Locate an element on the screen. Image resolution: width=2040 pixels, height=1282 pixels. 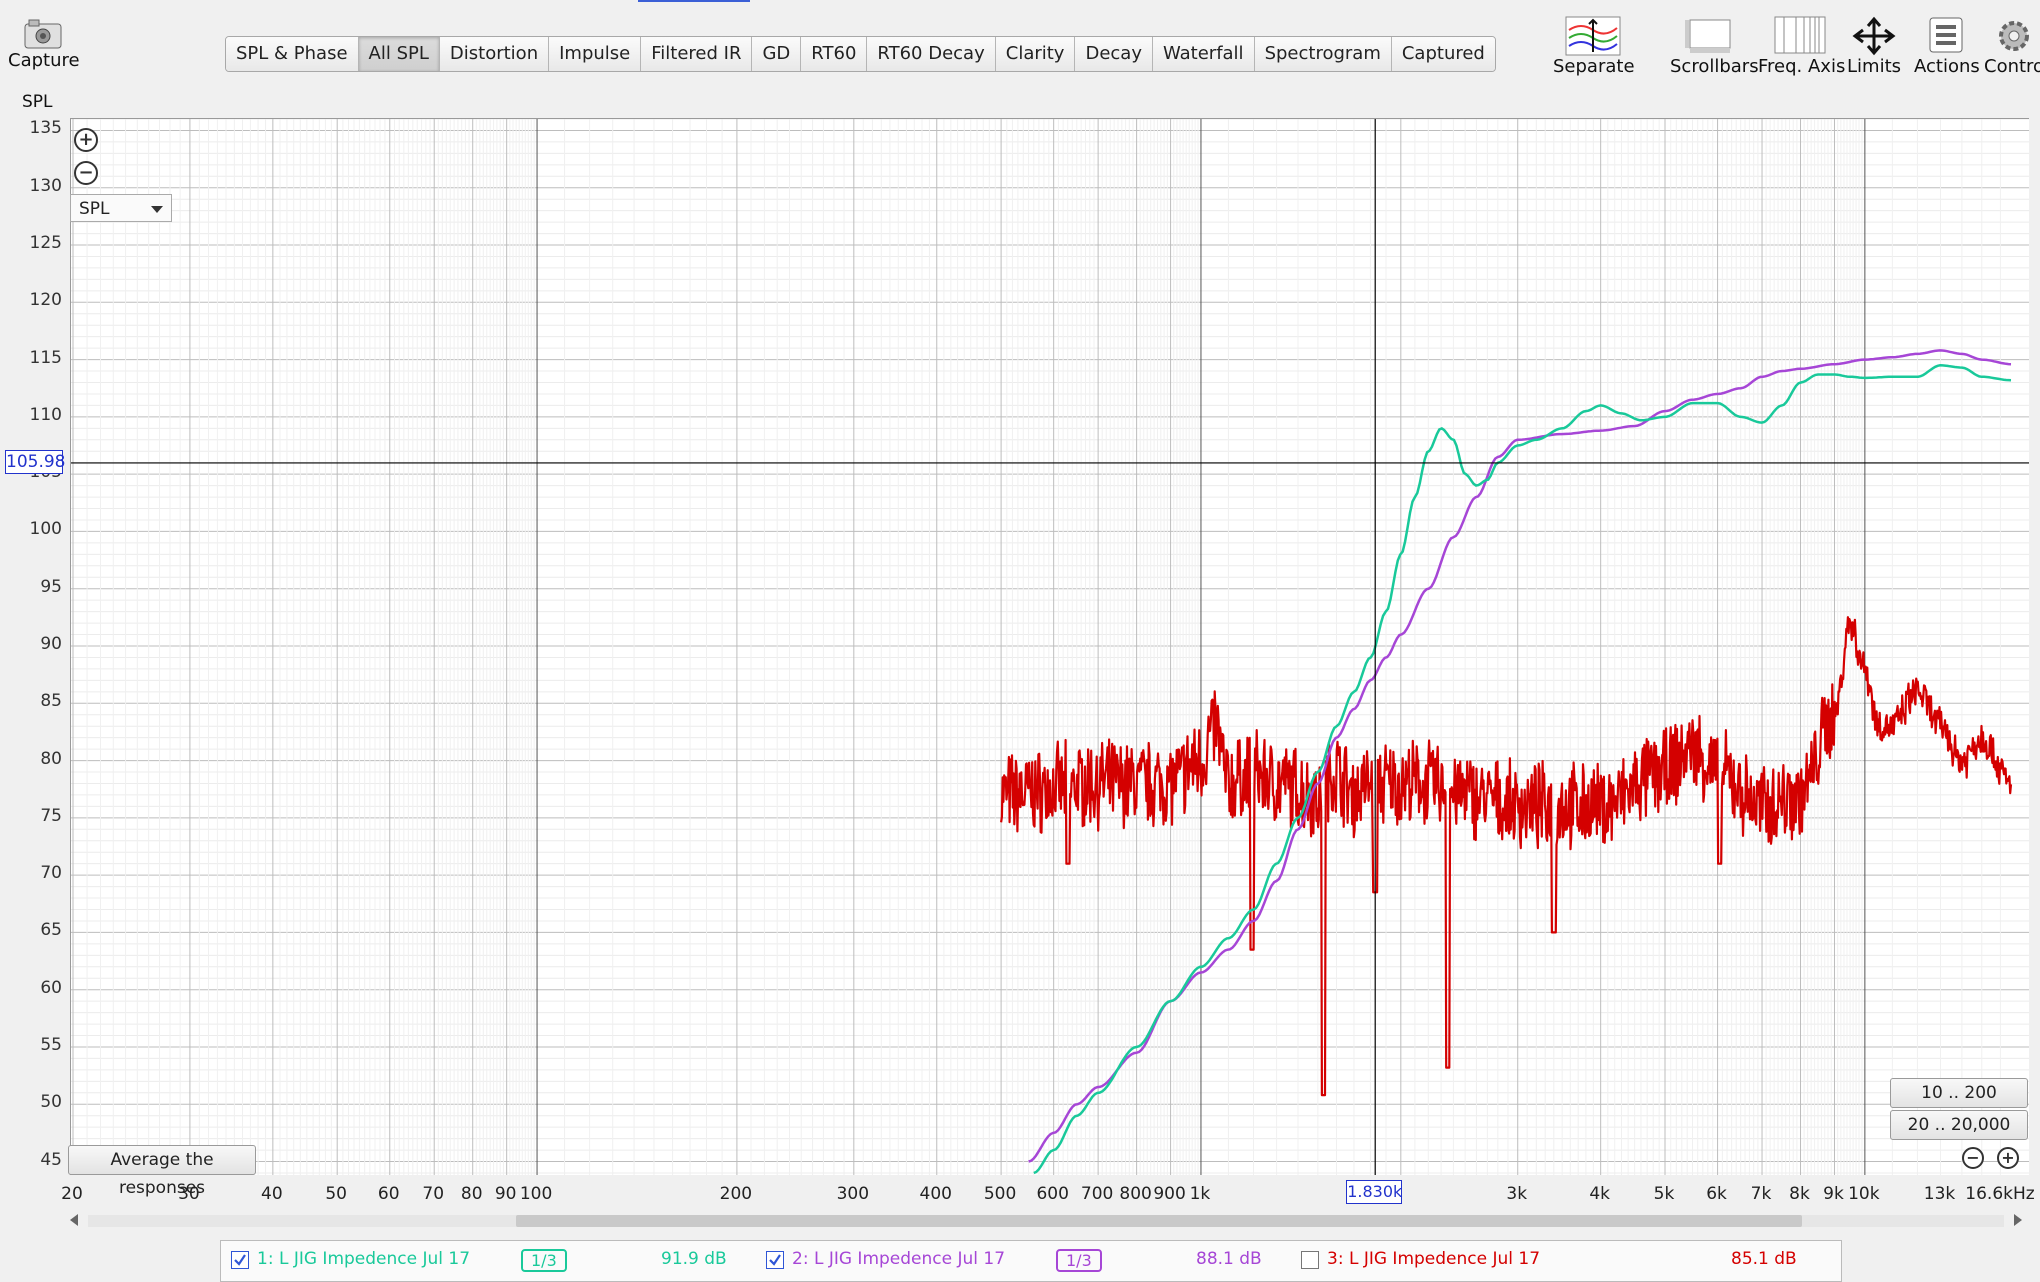
scrollbars-button: Scrollbars is located at coordinates (1714, 46).